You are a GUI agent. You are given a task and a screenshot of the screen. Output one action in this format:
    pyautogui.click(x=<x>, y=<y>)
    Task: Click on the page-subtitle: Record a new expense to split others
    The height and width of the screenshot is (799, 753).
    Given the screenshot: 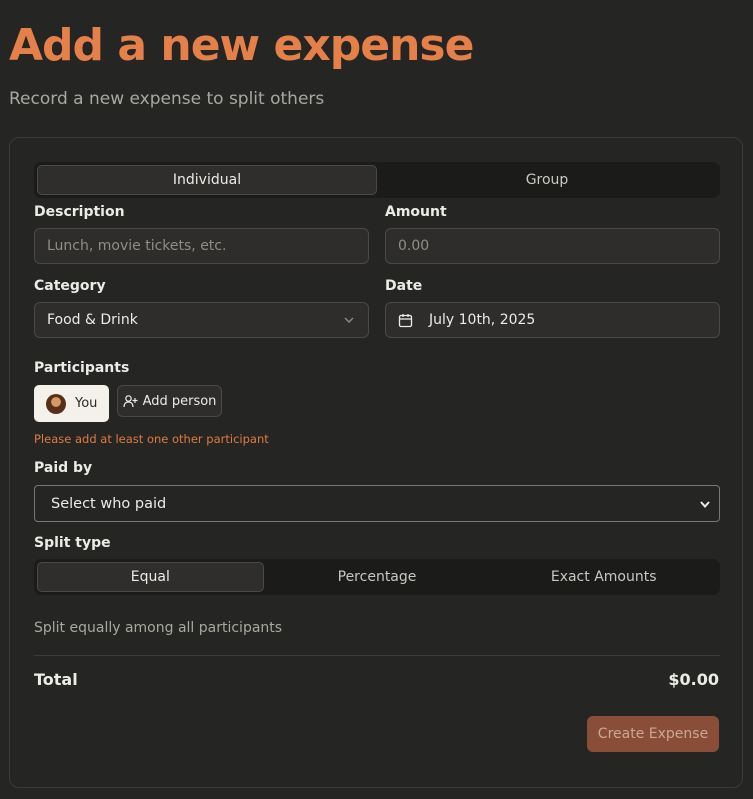 What is the action you would take?
    pyautogui.click(x=167, y=99)
    